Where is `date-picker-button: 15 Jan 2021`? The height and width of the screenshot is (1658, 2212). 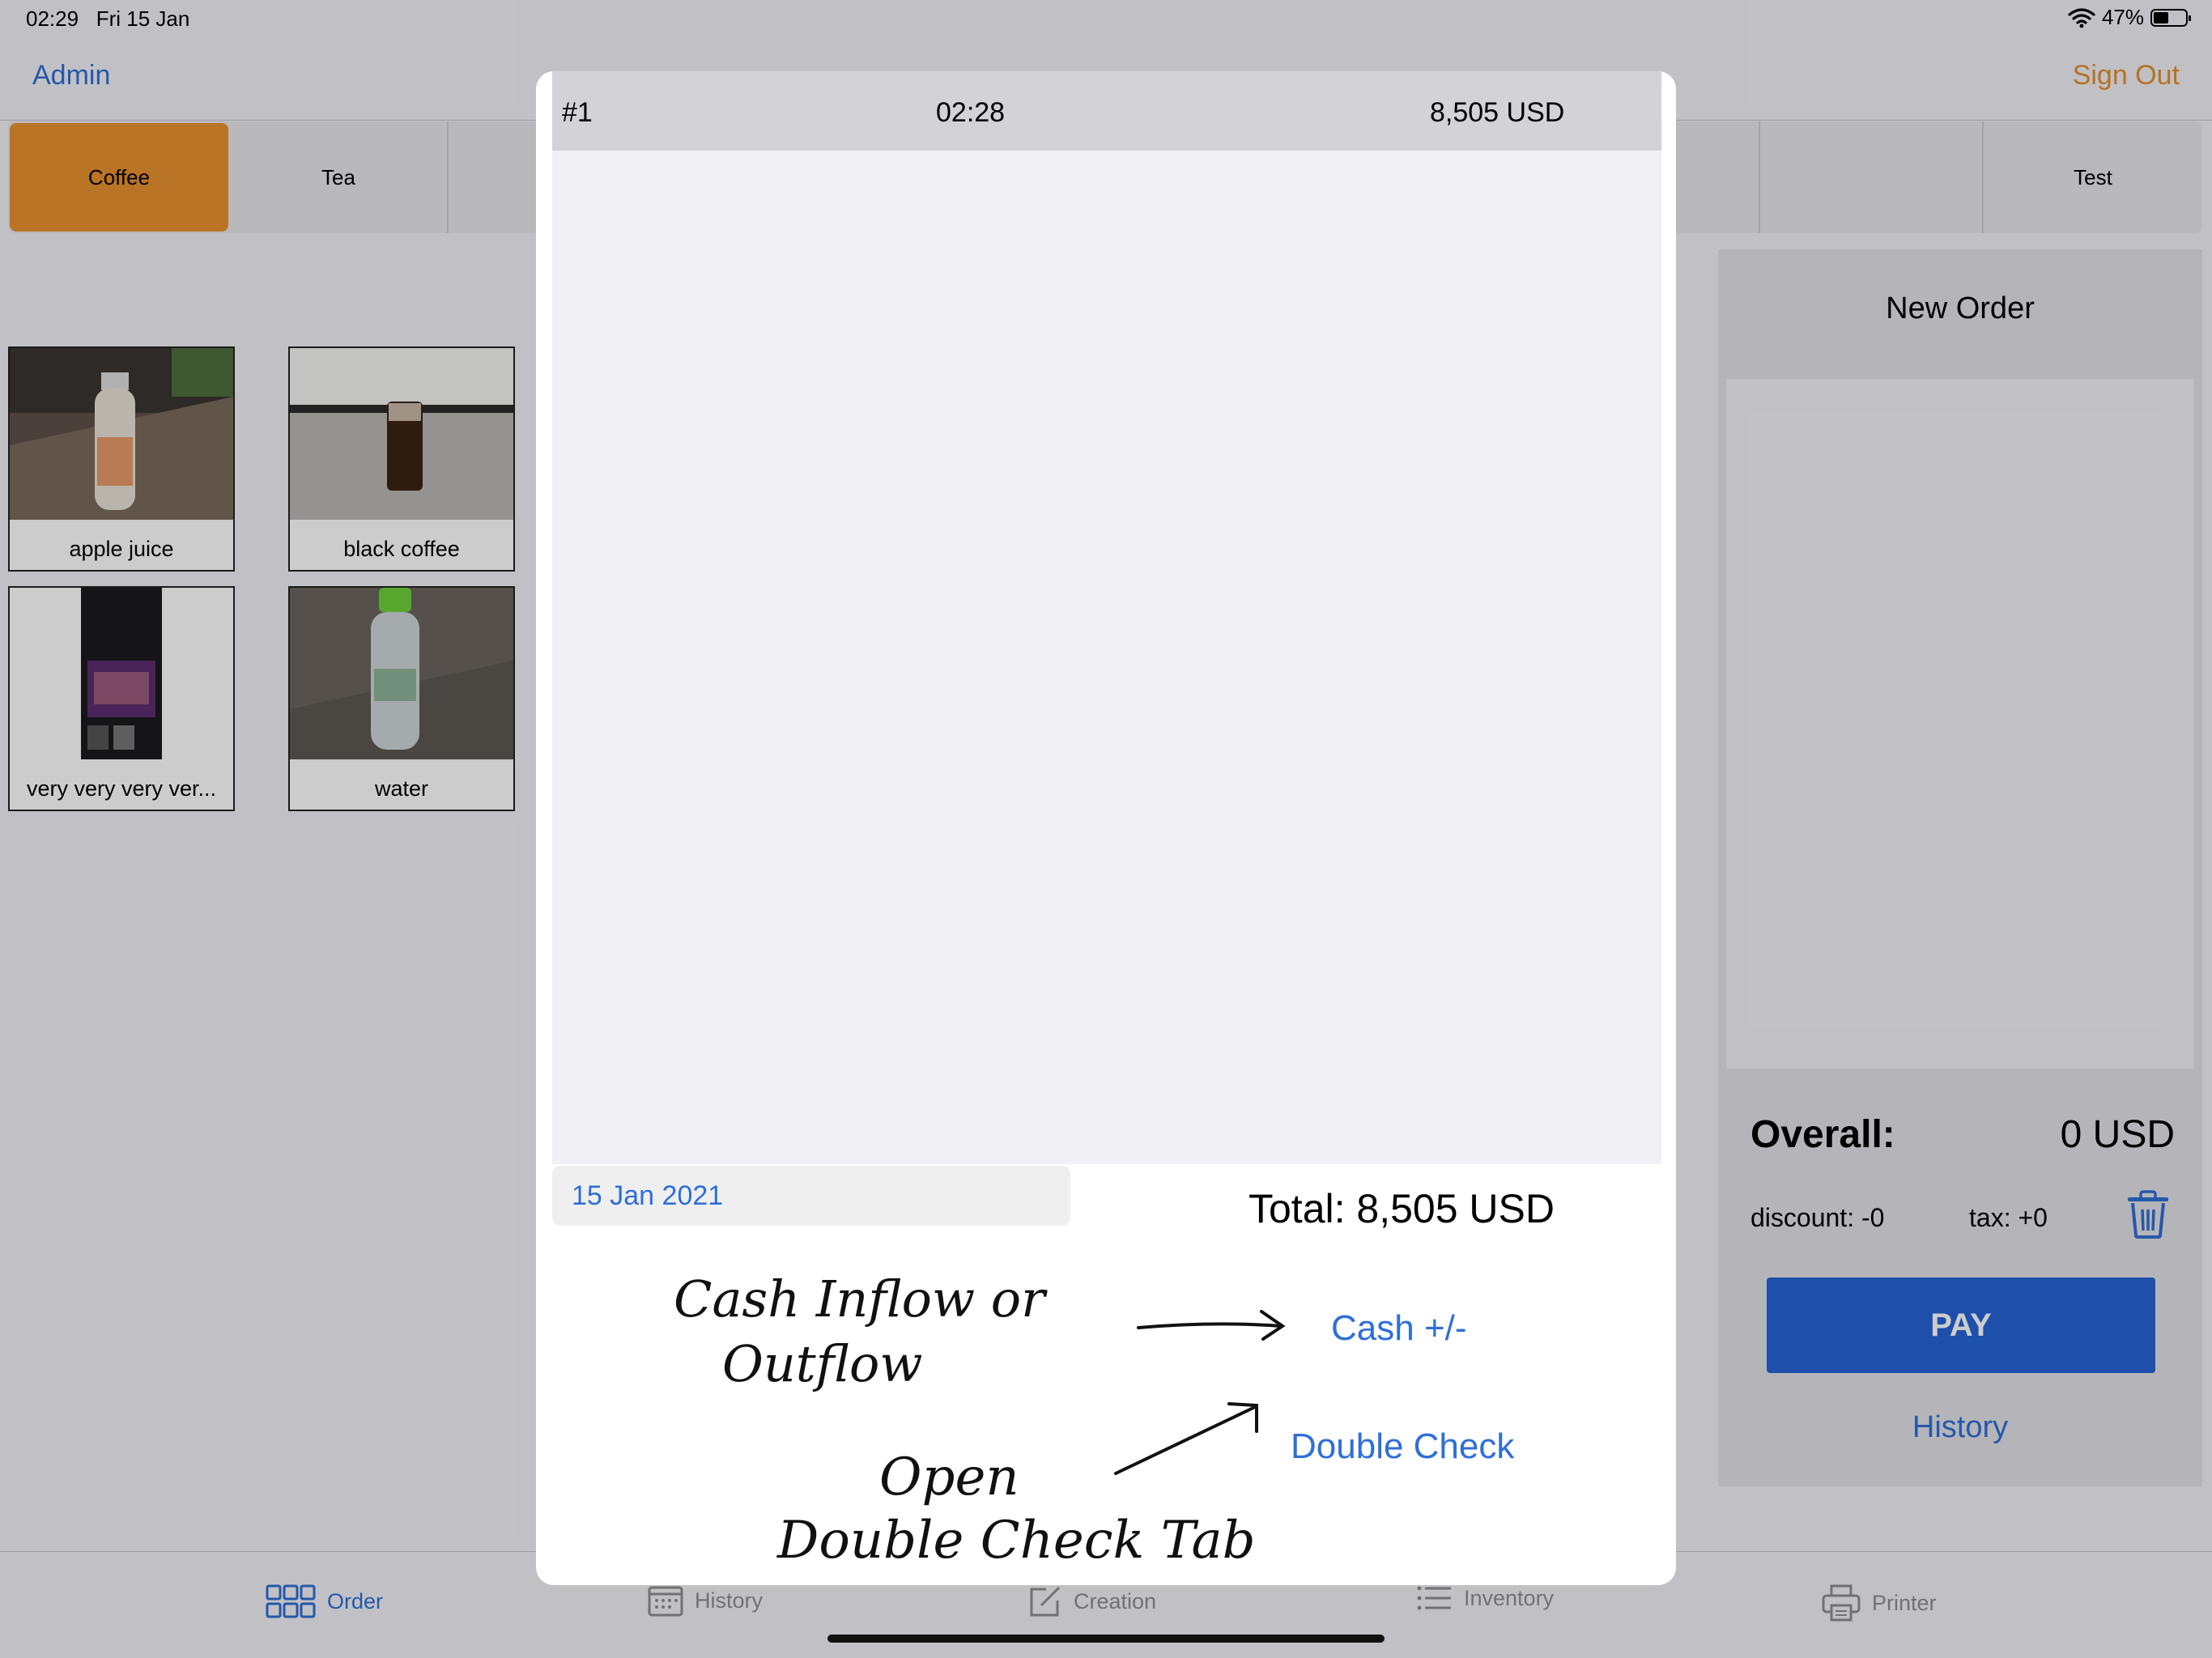
date-picker-button: 15 Jan 2021 is located at coordinates (811, 1196).